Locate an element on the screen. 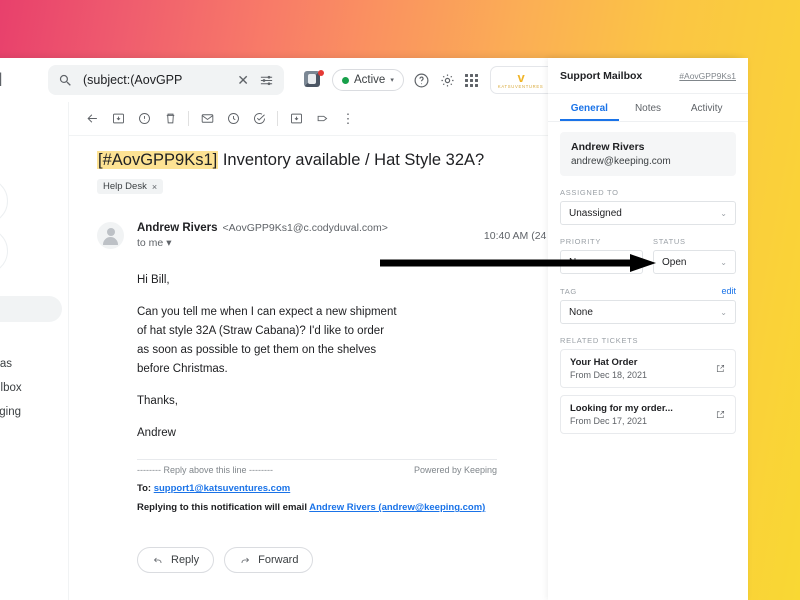 This screenshot has height=600, width=800. reply-arrow-icon is located at coordinates (157, 560).